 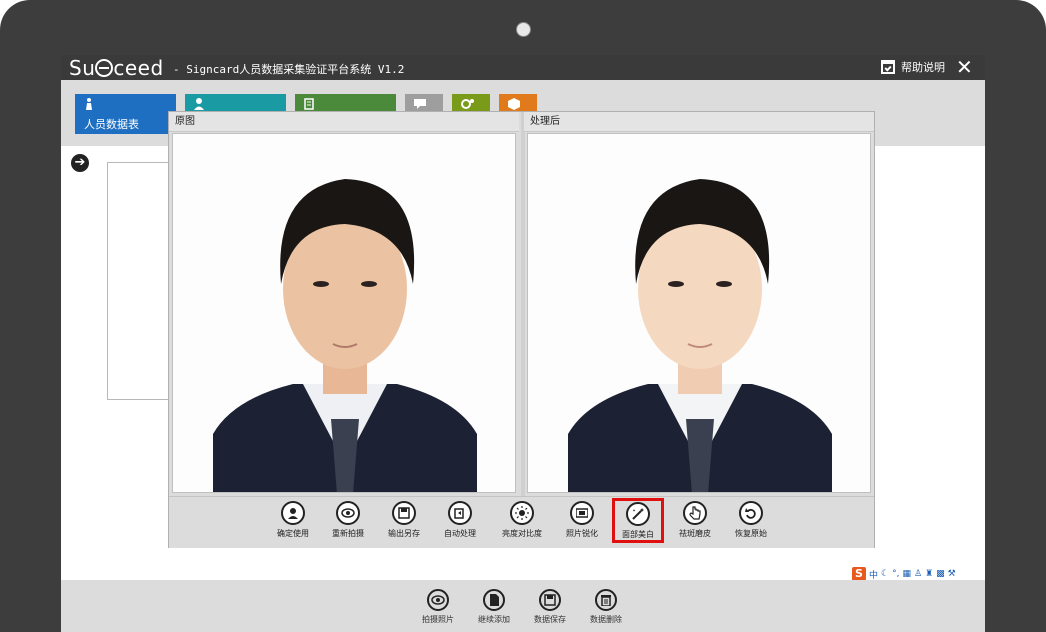 I want to click on tab-person-data: 人员数据表, so click(x=125, y=114).